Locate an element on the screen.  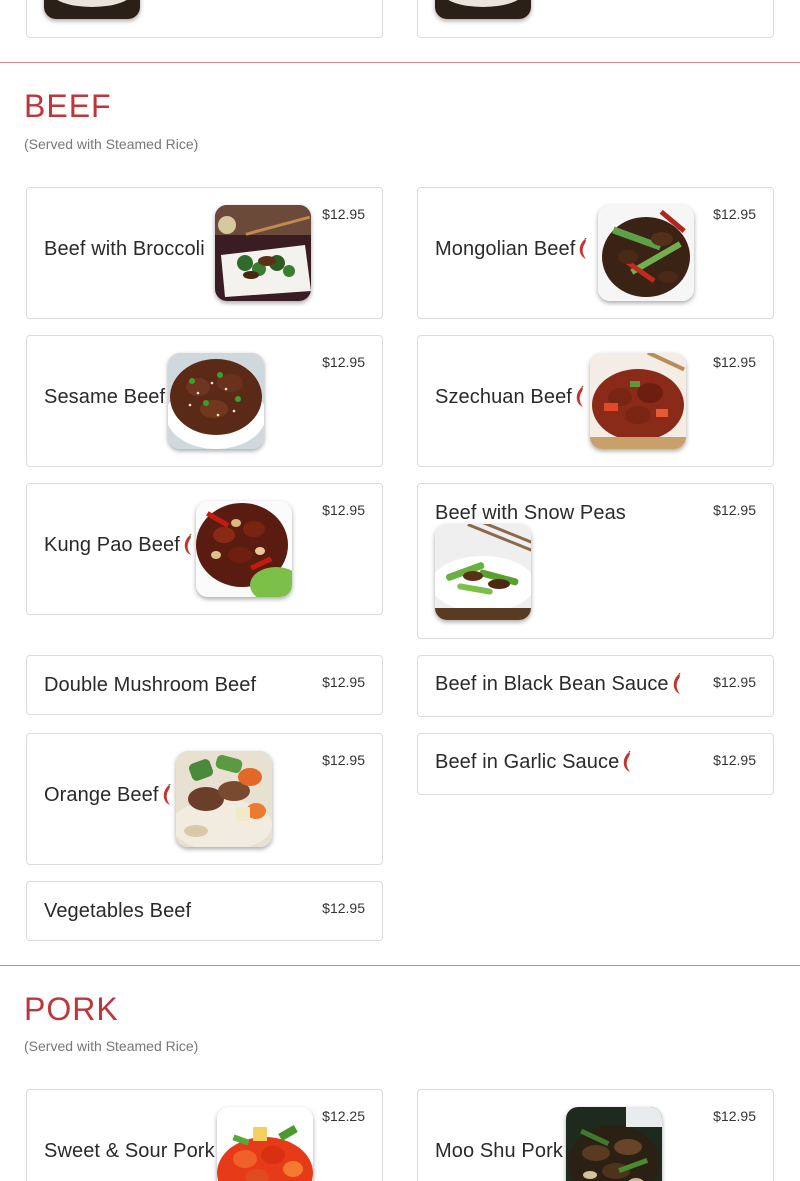
item-name: Orange Beef is located at coordinates (108, 795).